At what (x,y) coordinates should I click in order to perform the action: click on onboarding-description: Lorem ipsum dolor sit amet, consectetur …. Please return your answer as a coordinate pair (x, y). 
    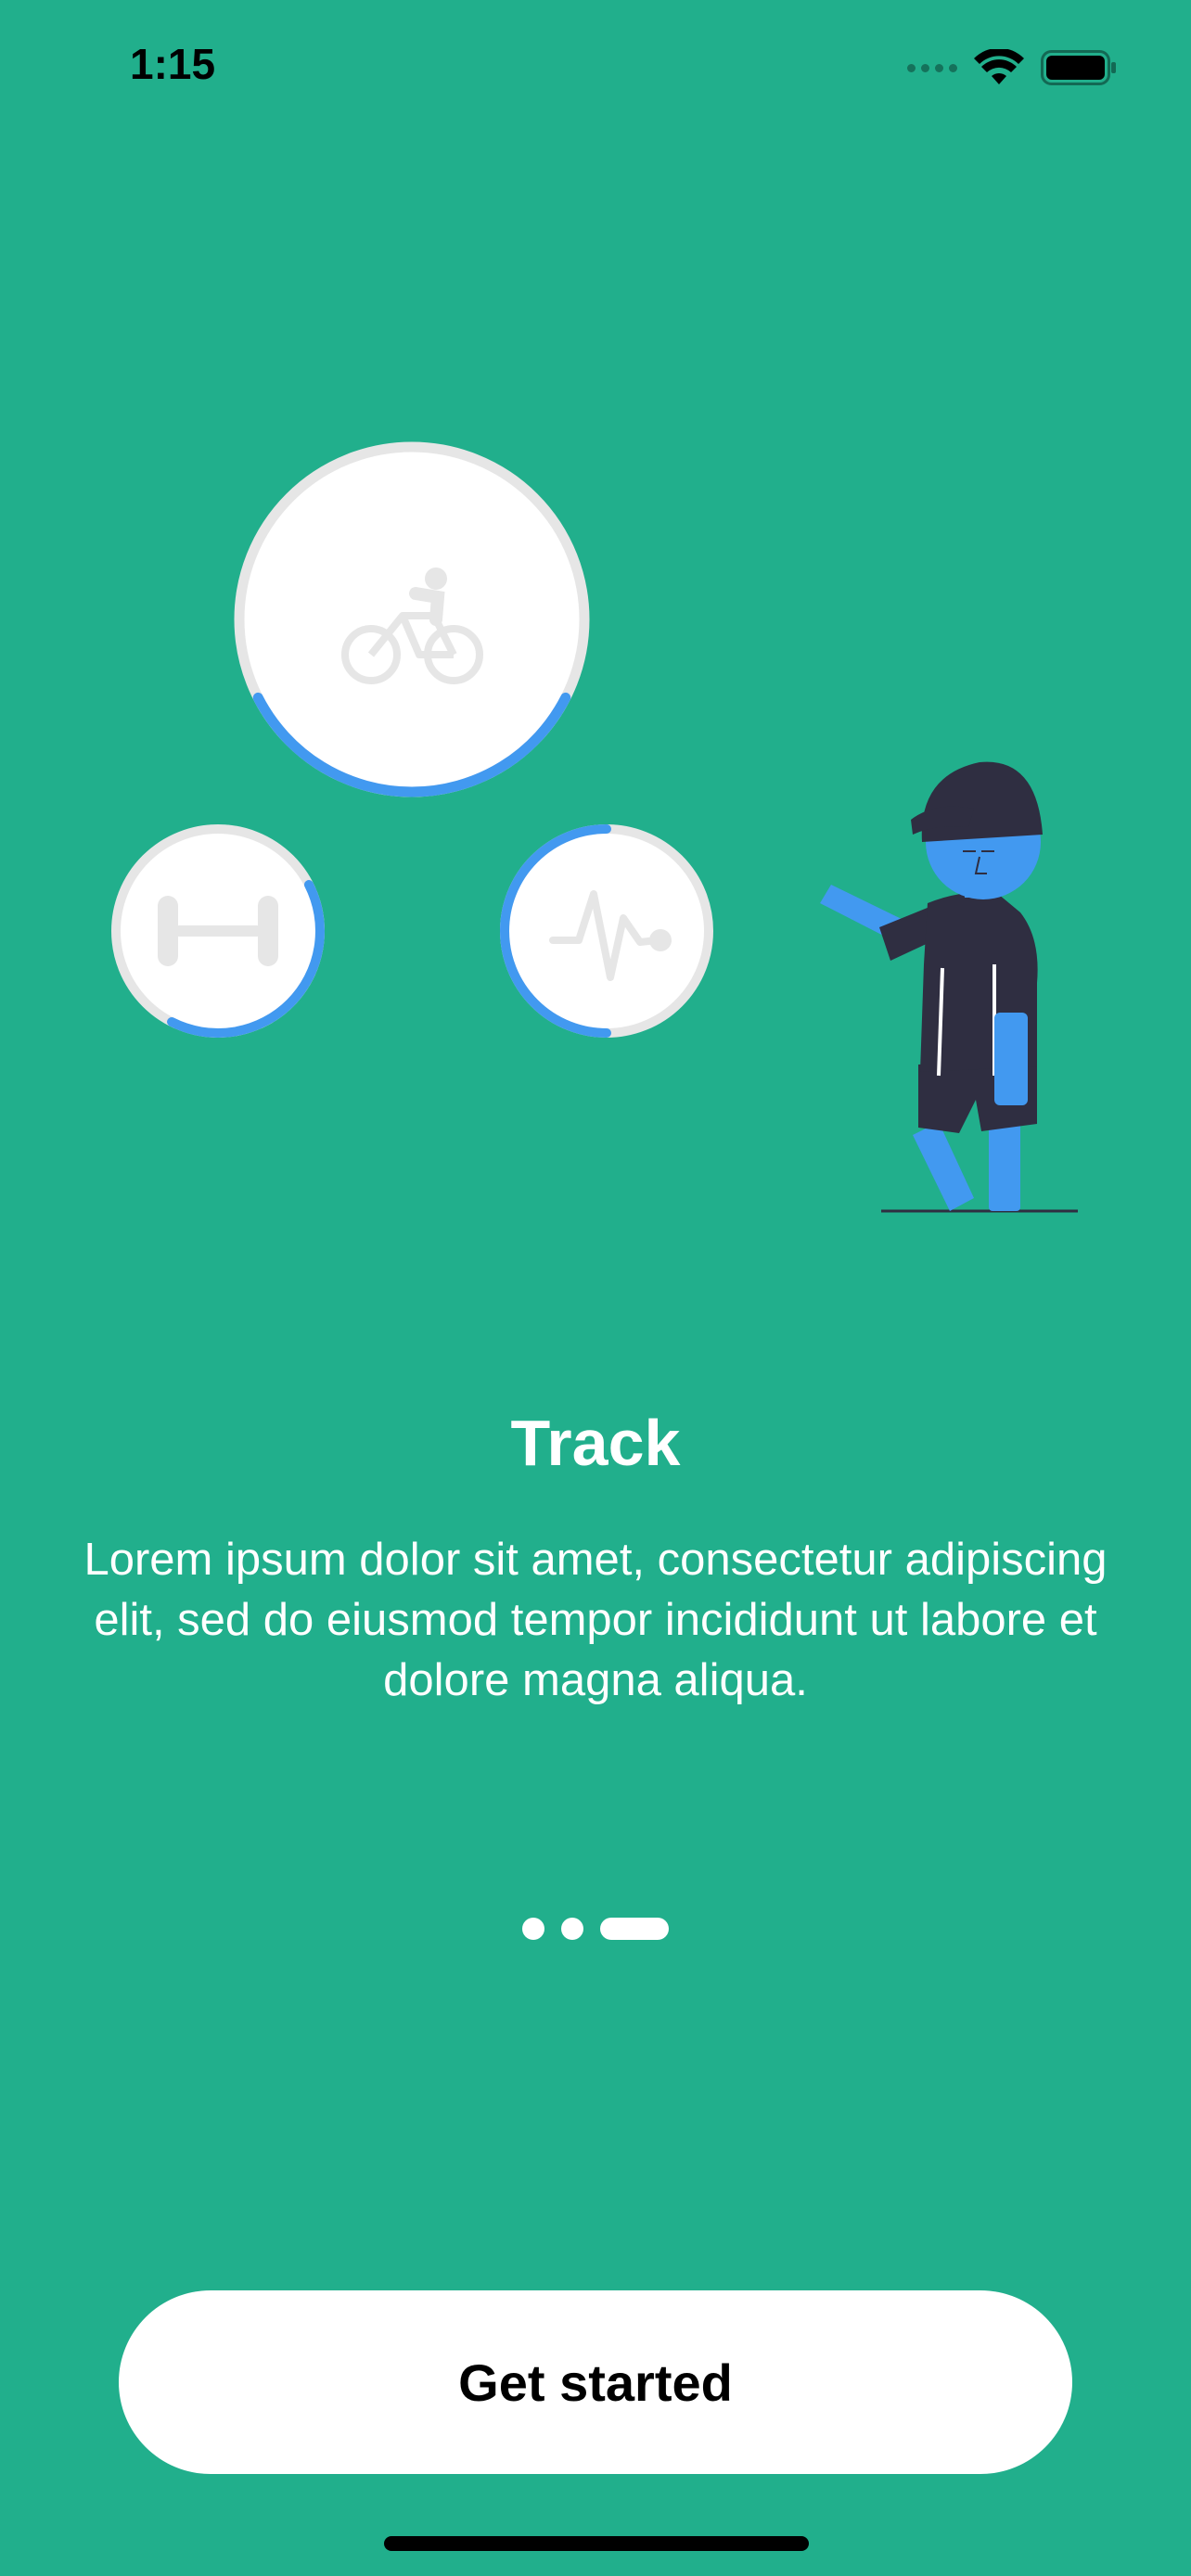
    Looking at the image, I should click on (595, 1620).